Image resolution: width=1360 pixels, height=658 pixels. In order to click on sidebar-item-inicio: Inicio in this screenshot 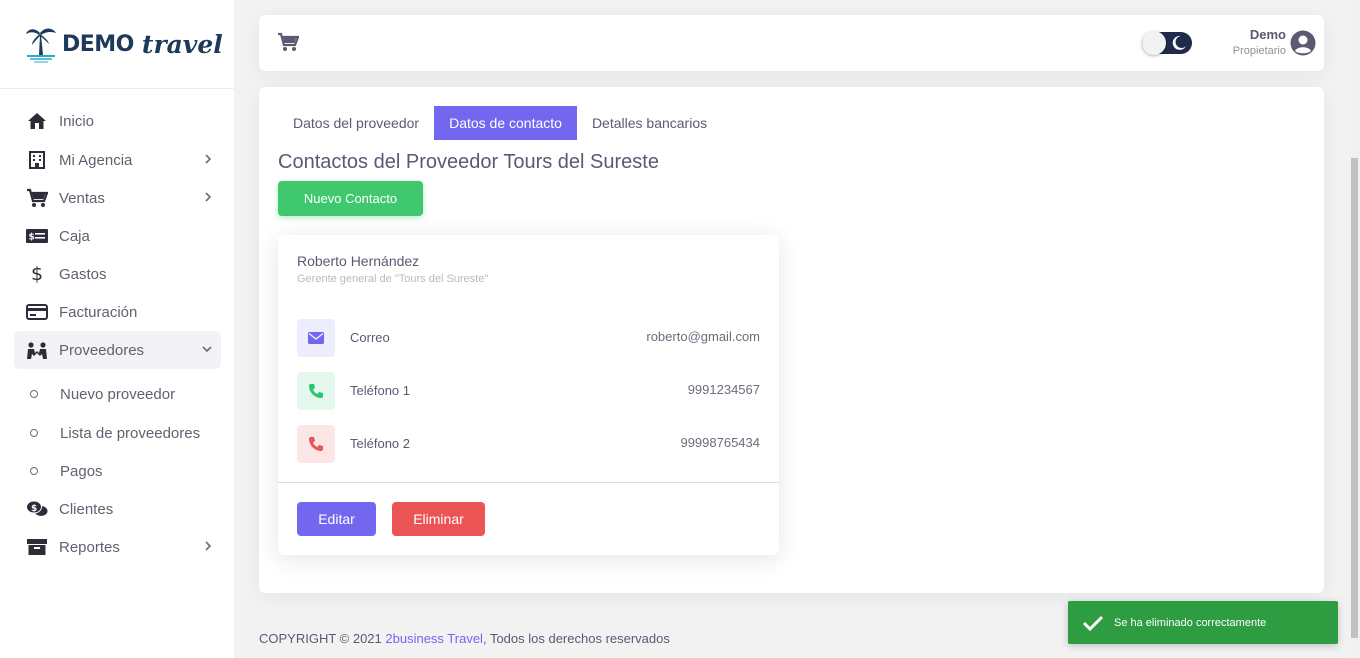, I will do `click(117, 121)`.